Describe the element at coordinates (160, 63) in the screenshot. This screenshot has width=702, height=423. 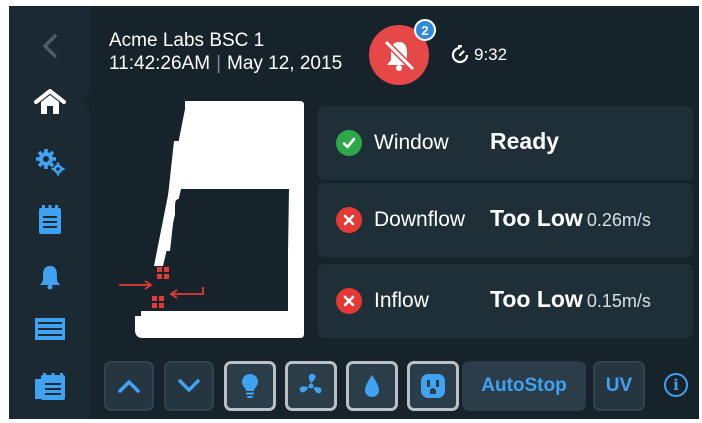
I see `clock-time: 11:42:26AM` at that location.